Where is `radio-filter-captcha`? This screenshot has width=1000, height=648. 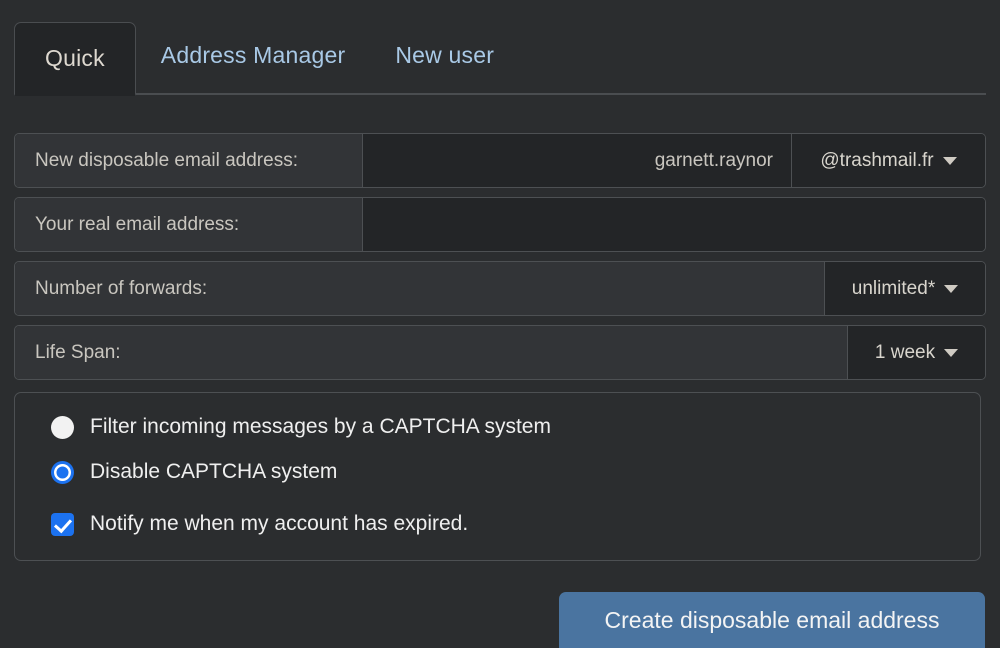 radio-filter-captcha is located at coordinates (62, 427).